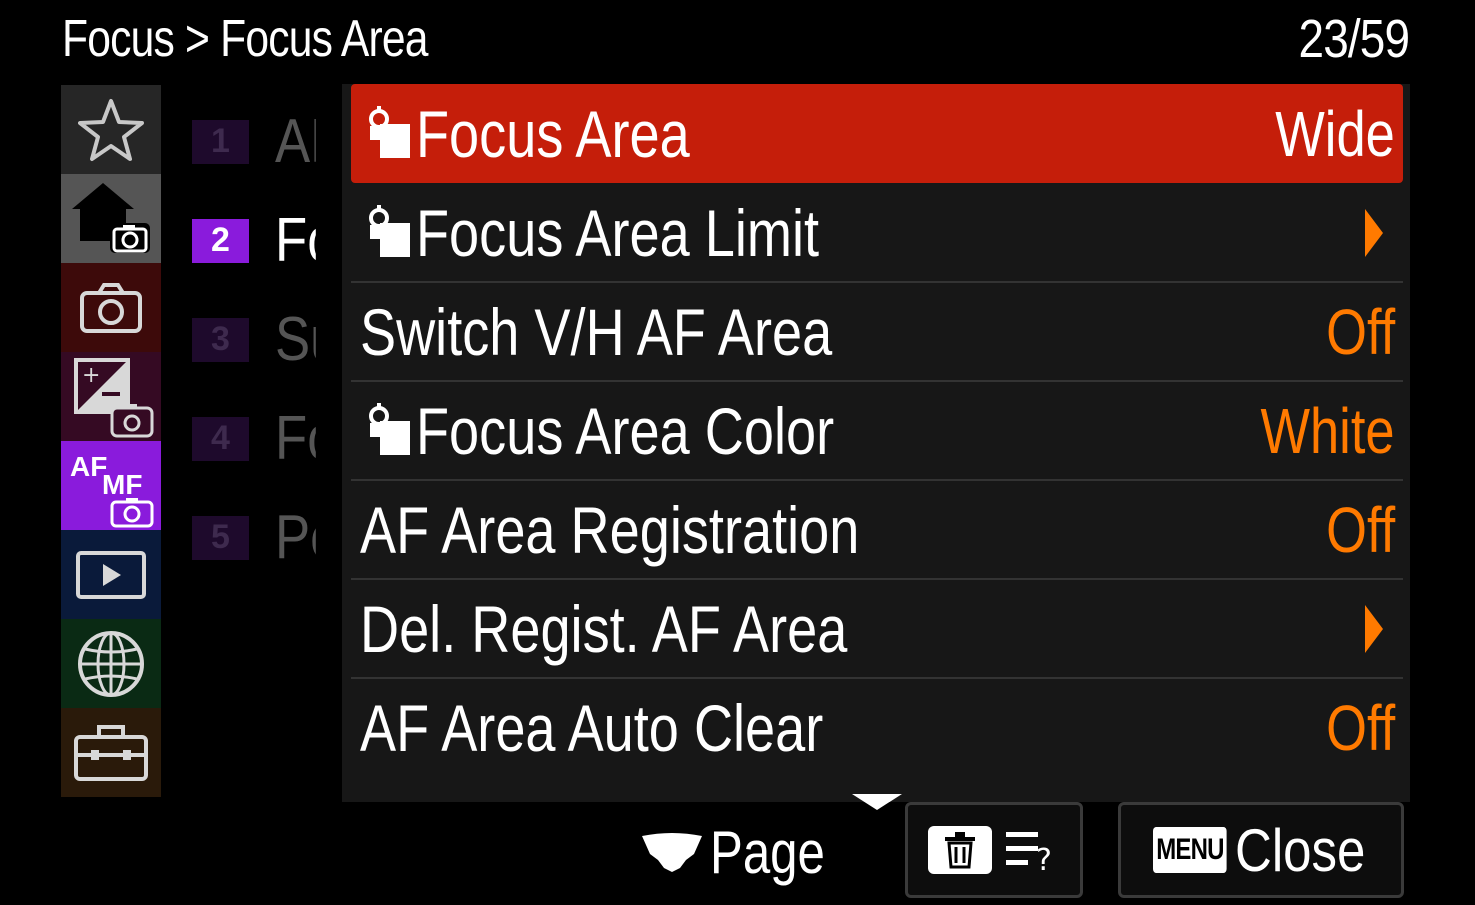 This screenshot has width=1475, height=905. I want to click on page-list: 1 AF 2 Fo 3 Su 4 Fo 5 Pe, so click(267, 339).